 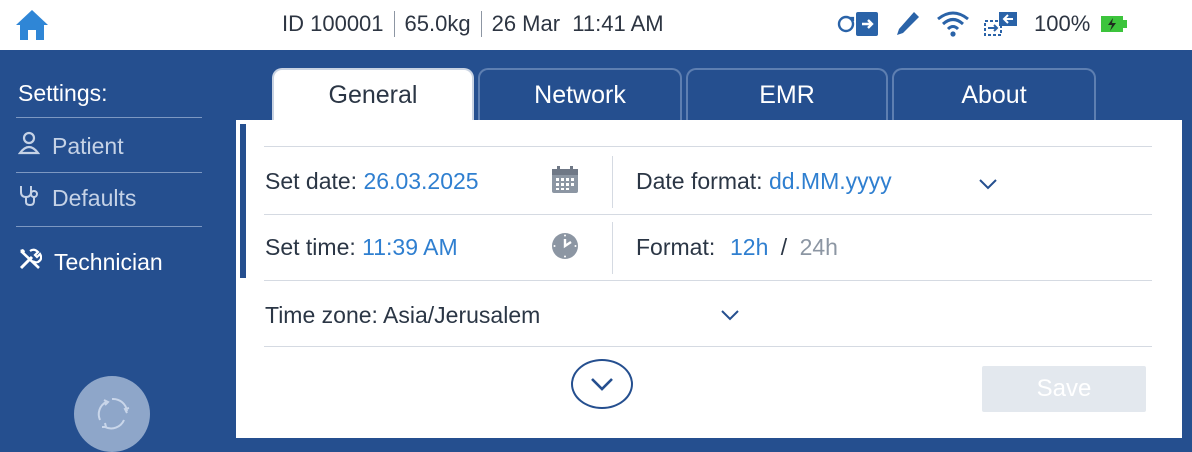 I want to click on tab-bar: General Network EMR About, so click(x=708, y=85).